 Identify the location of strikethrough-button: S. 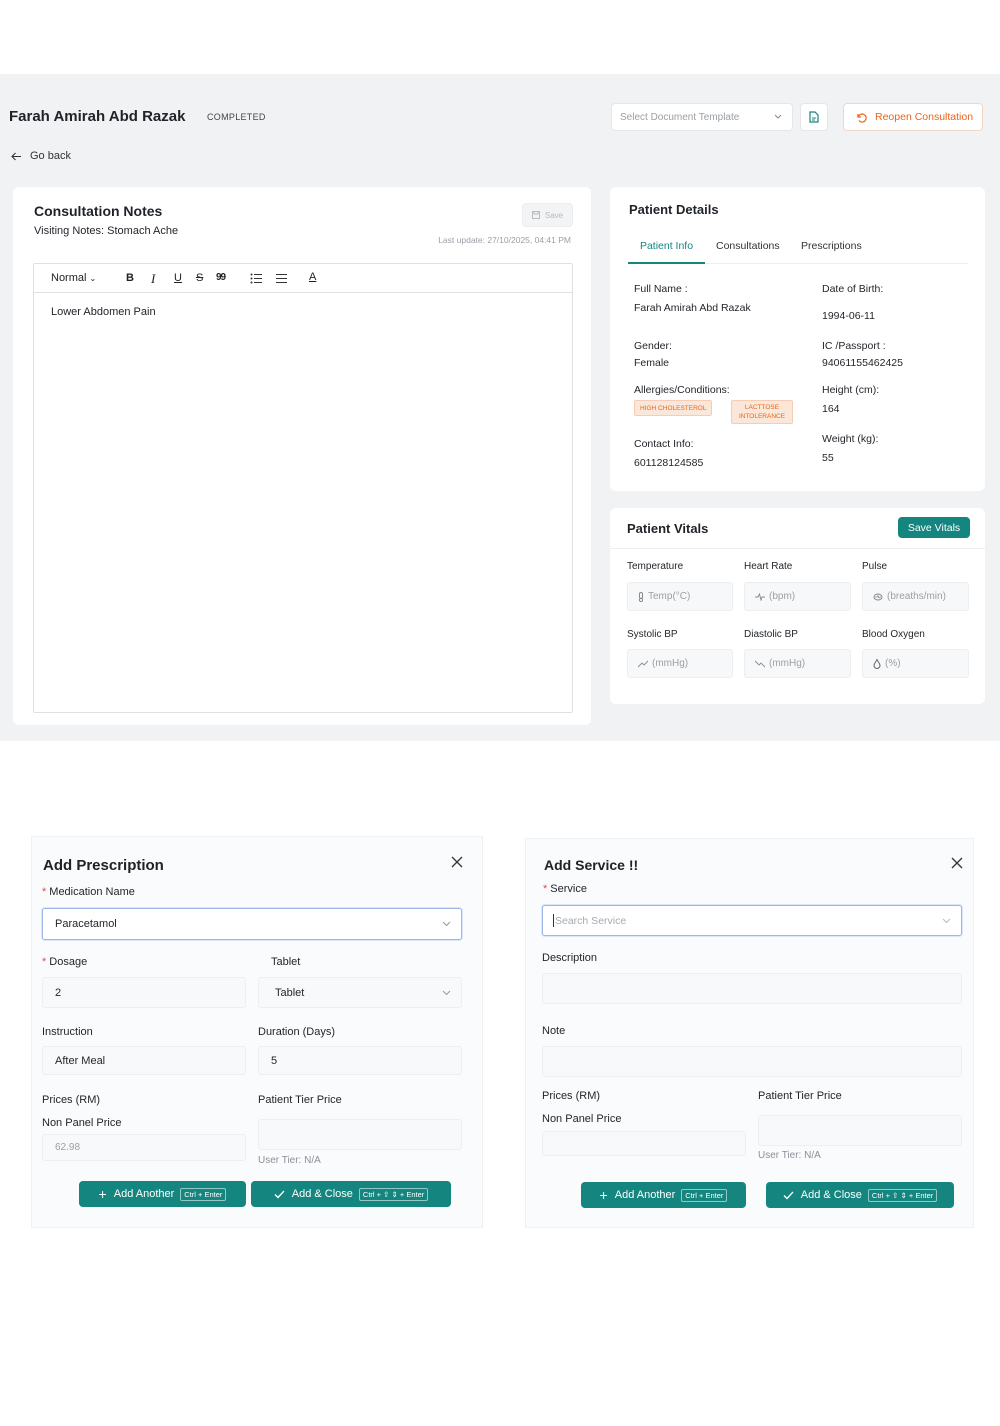
(199, 278).